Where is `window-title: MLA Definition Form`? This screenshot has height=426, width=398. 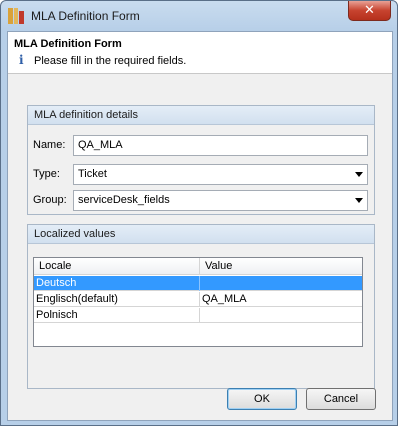
window-title: MLA Definition Form is located at coordinates (85, 16).